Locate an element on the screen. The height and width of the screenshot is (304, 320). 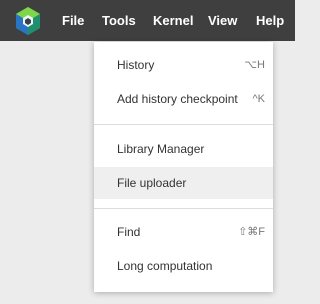
menu-item-long-computation: Long computation is located at coordinates (183, 266).